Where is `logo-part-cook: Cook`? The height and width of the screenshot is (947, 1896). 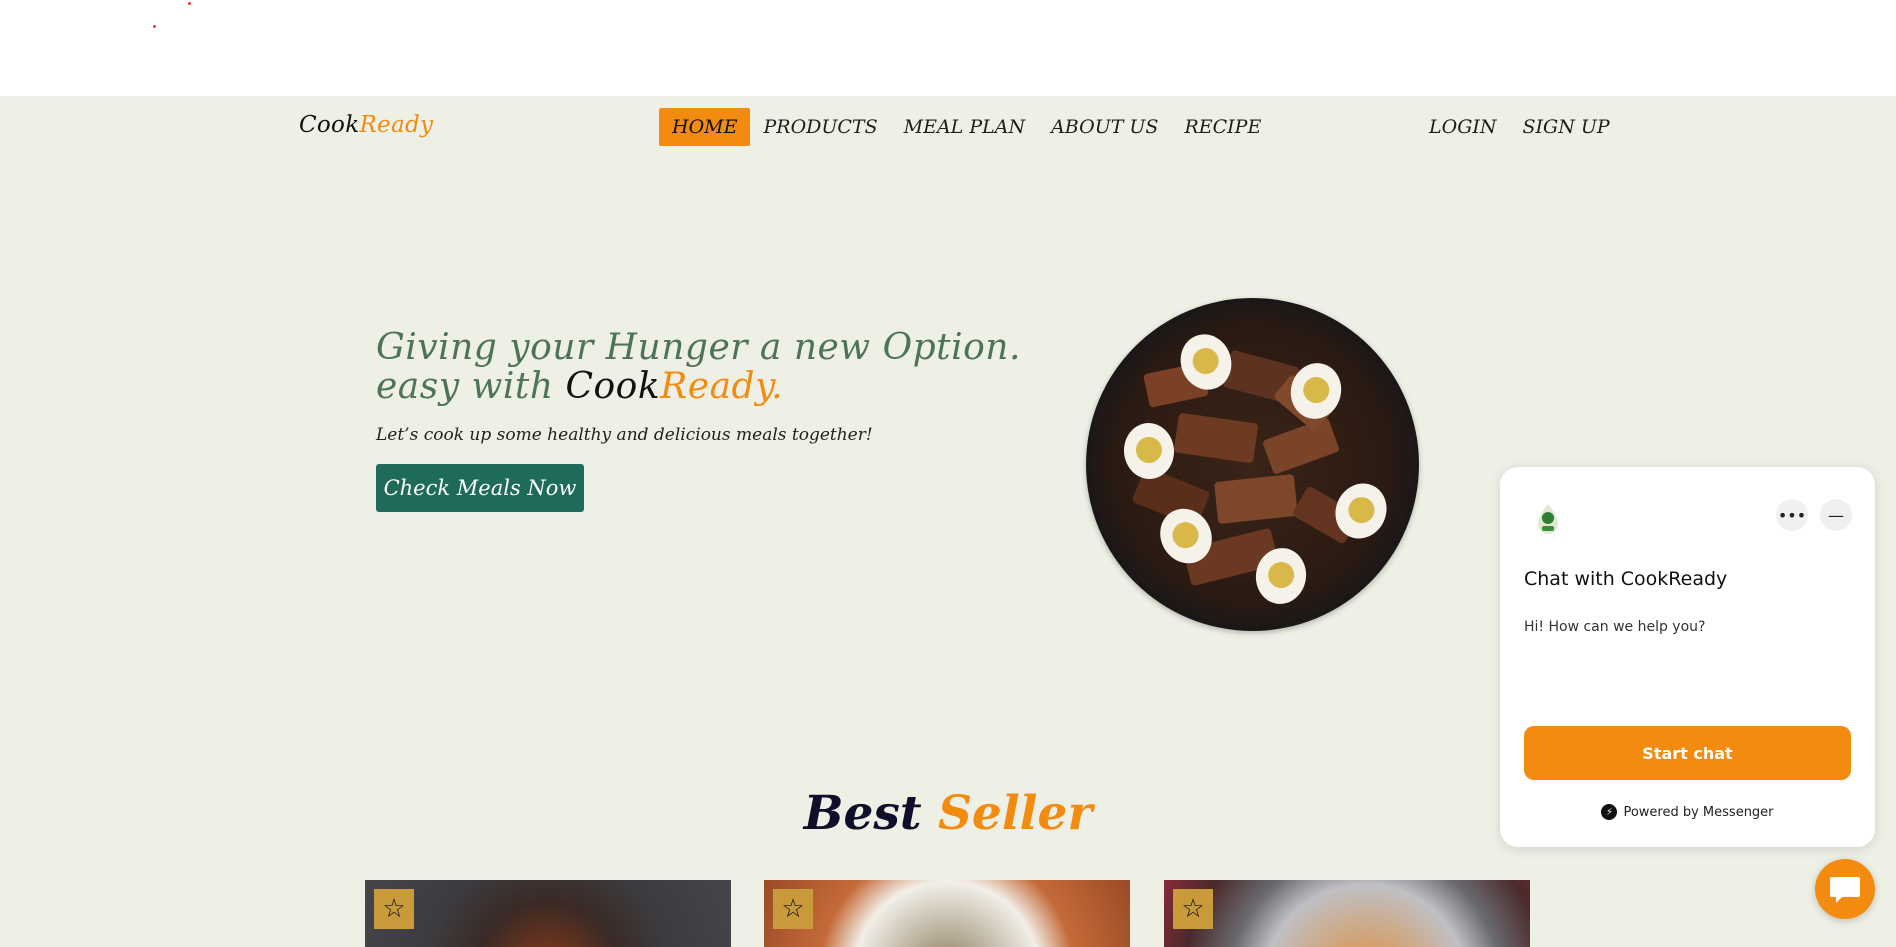
logo-part-cook: Cook is located at coordinates (329, 125).